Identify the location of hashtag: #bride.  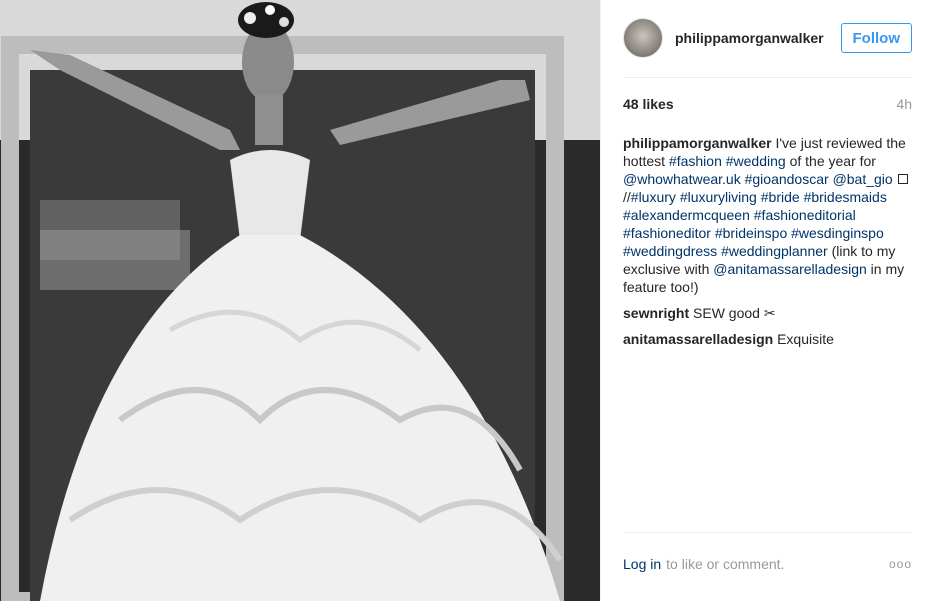
(780, 197).